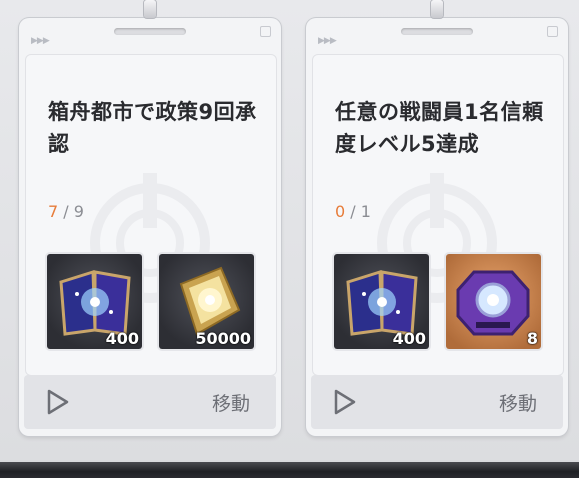 The image size is (579, 478). I want to click on mission-title: 任意の戦闘員1名信頼度レベル5達成, so click(439, 128).